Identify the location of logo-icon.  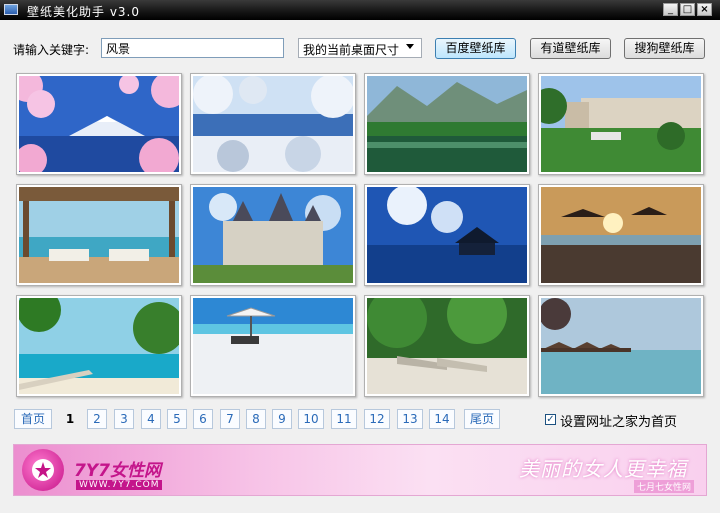
(43, 470).